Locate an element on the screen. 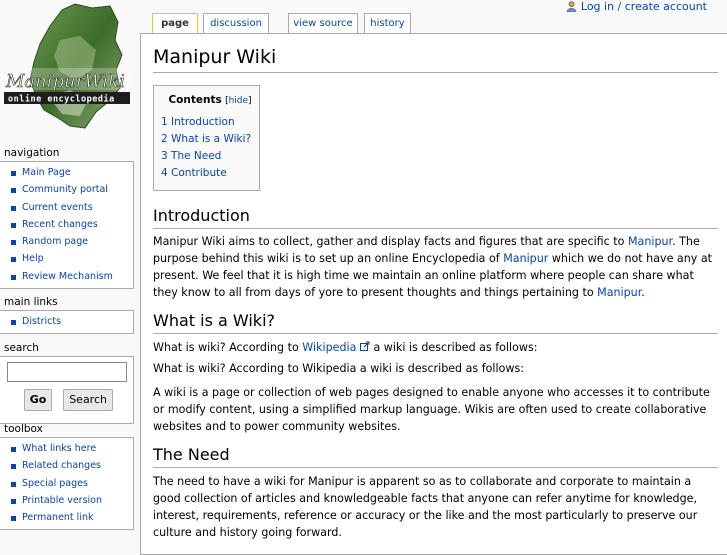 The width and height of the screenshot is (727, 555). toc-item-contribute: 4 Contribute is located at coordinates (210, 173).